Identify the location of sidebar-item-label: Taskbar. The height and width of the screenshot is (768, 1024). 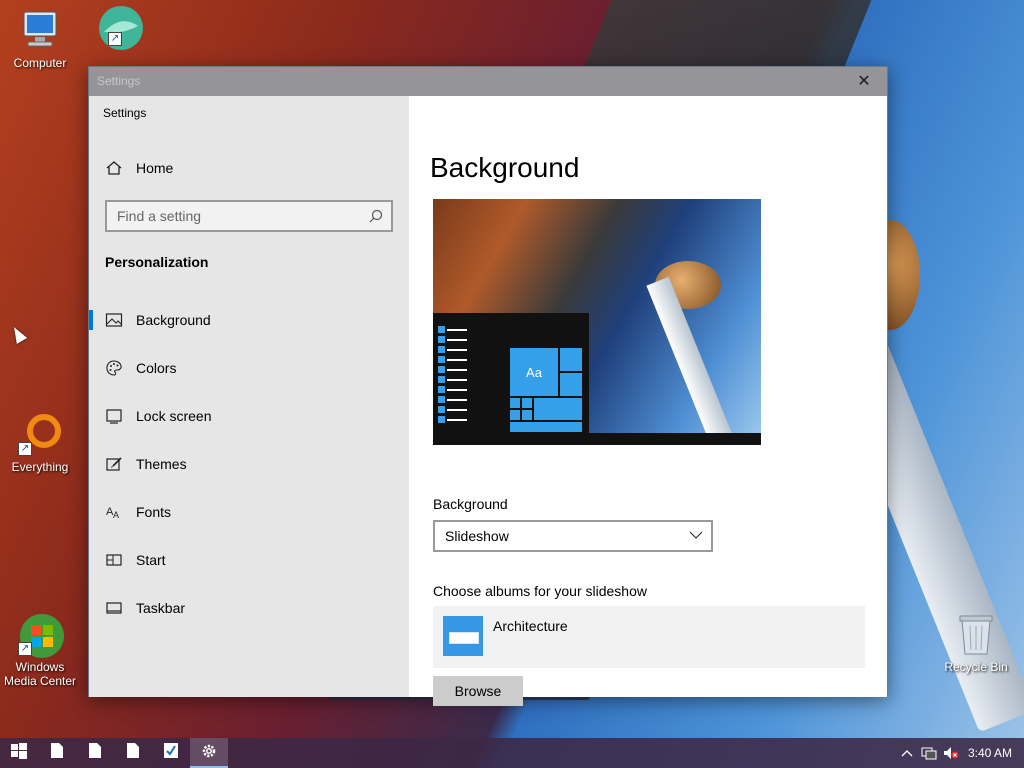
(161, 608).